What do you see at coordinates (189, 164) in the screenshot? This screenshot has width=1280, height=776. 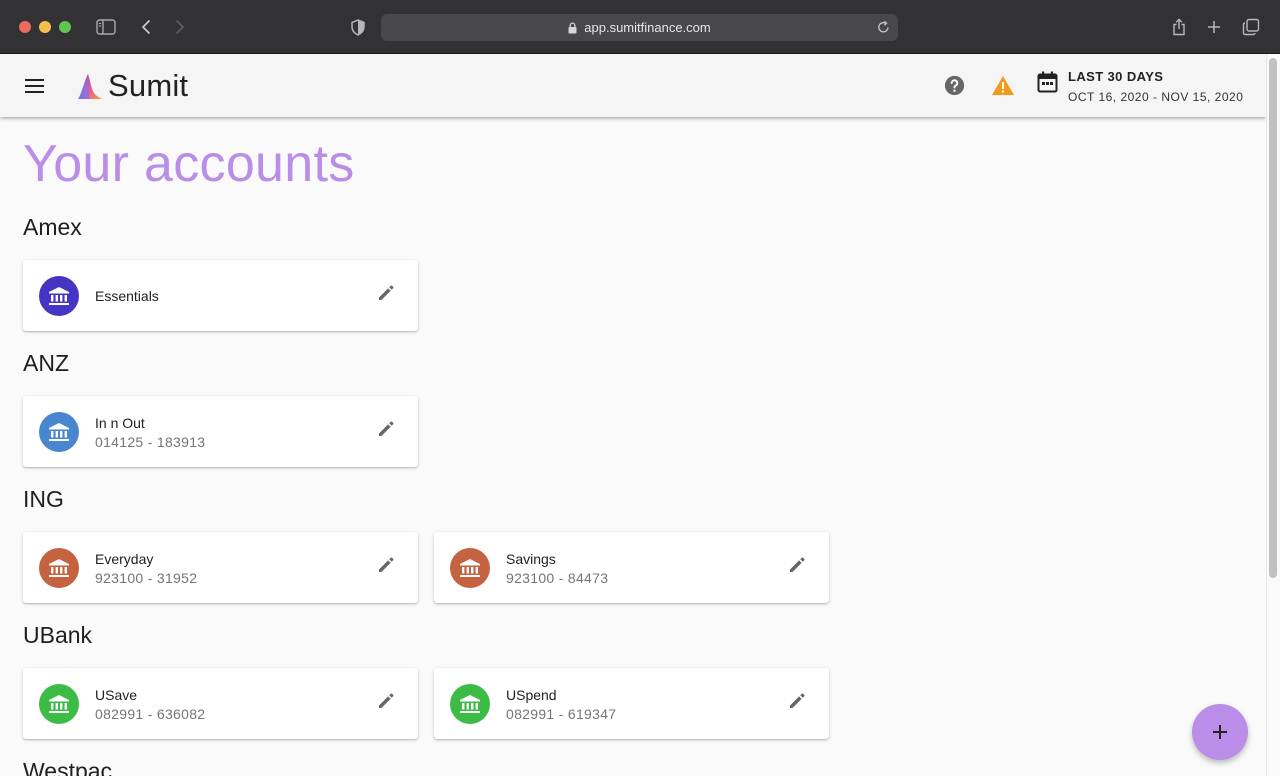 I see `page-title: Your accounts` at bounding box center [189, 164].